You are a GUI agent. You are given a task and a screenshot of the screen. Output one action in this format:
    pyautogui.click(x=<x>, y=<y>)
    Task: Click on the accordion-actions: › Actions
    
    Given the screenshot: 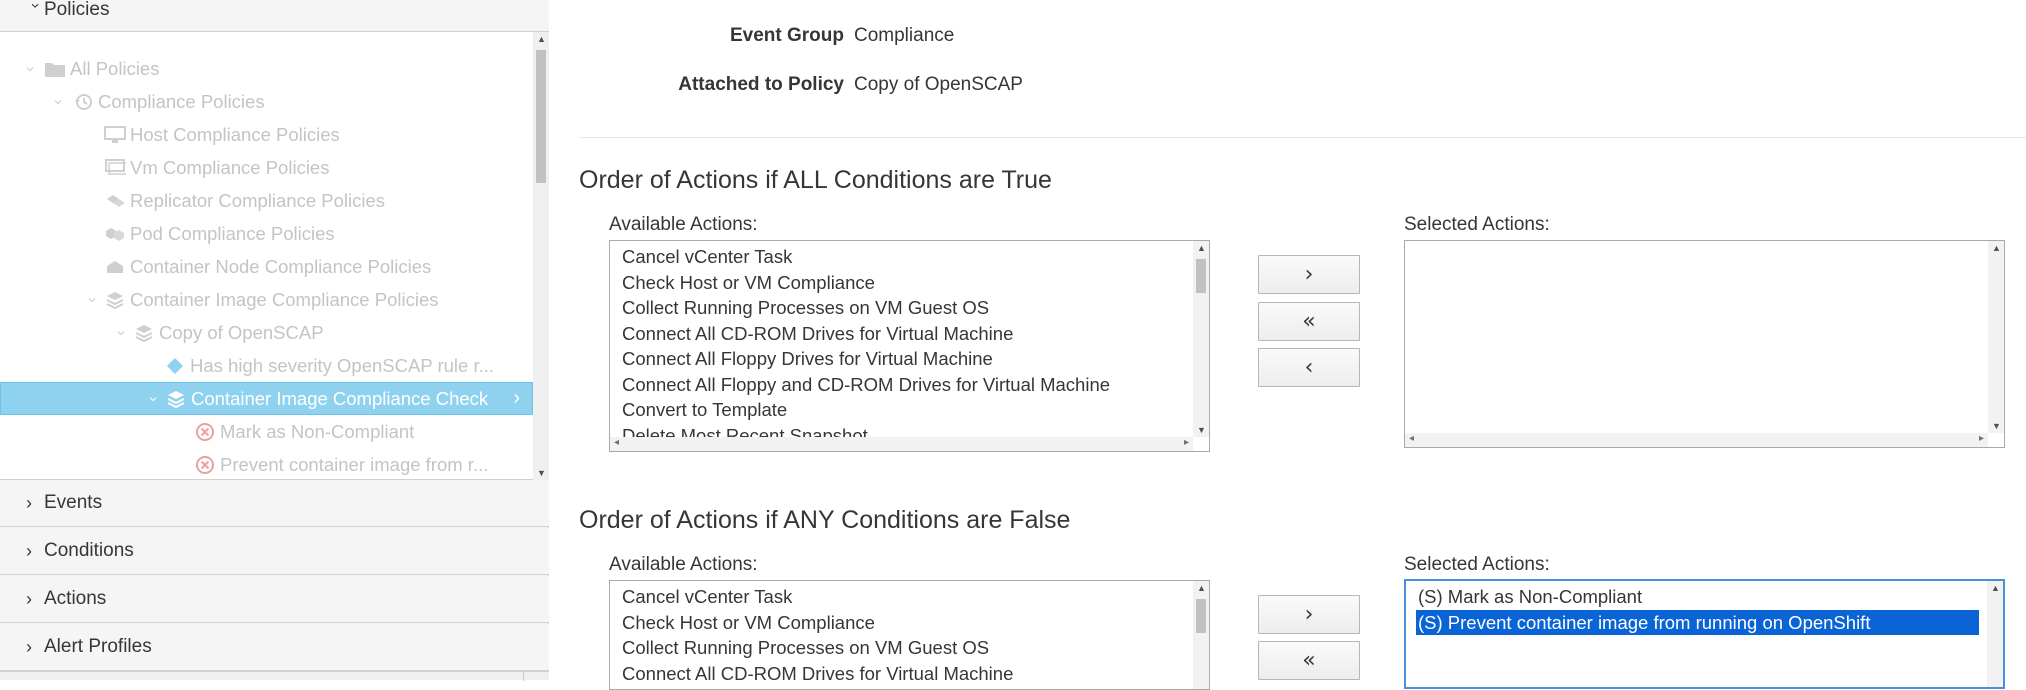 What is the action you would take?
    pyautogui.click(x=274, y=599)
    